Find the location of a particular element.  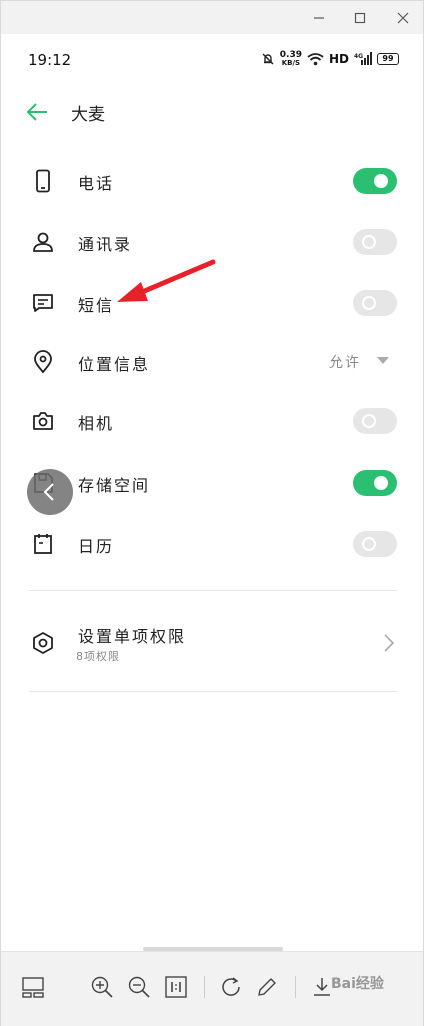

actual-size-button is located at coordinates (176, 987).